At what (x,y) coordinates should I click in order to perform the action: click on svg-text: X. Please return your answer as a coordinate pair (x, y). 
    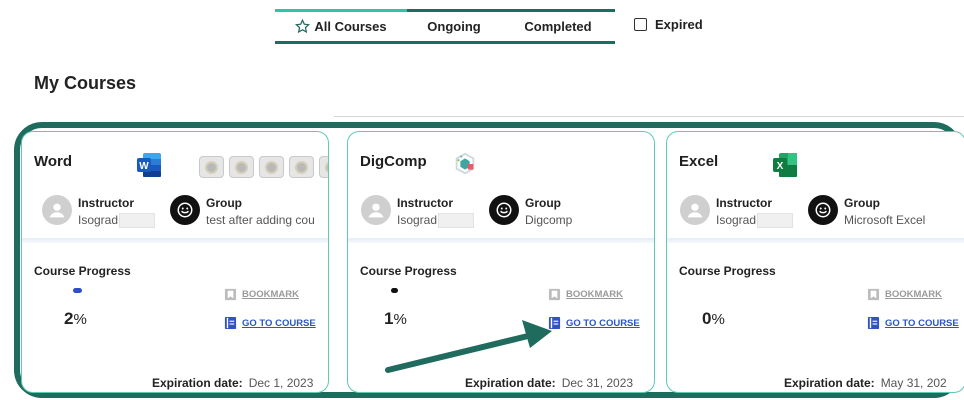
    Looking at the image, I should click on (780, 166).